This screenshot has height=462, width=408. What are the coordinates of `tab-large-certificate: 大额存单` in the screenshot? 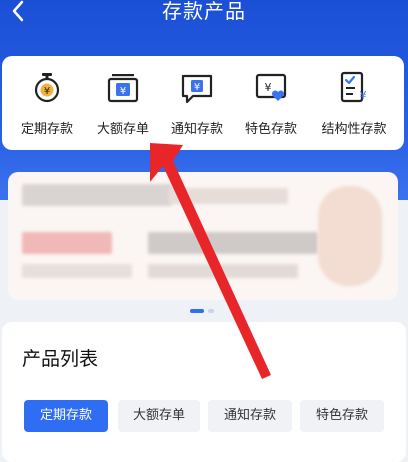 It's located at (159, 416).